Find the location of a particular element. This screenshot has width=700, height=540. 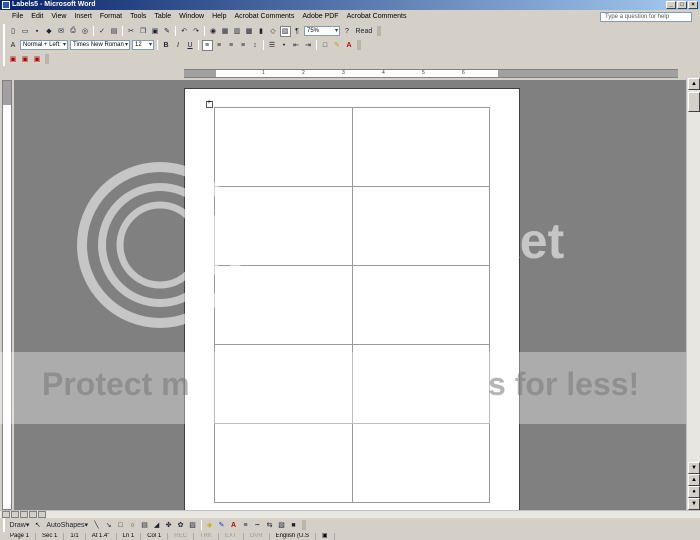

oval-icon: ○ is located at coordinates (132, 525).